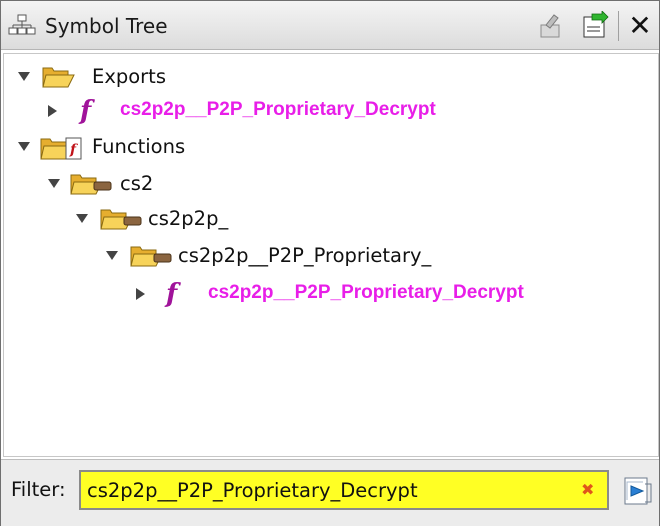 Image resolution: width=660 pixels, height=526 pixels. Describe the element at coordinates (139, 146) in the screenshot. I see `tree-node-label: Functions` at that location.